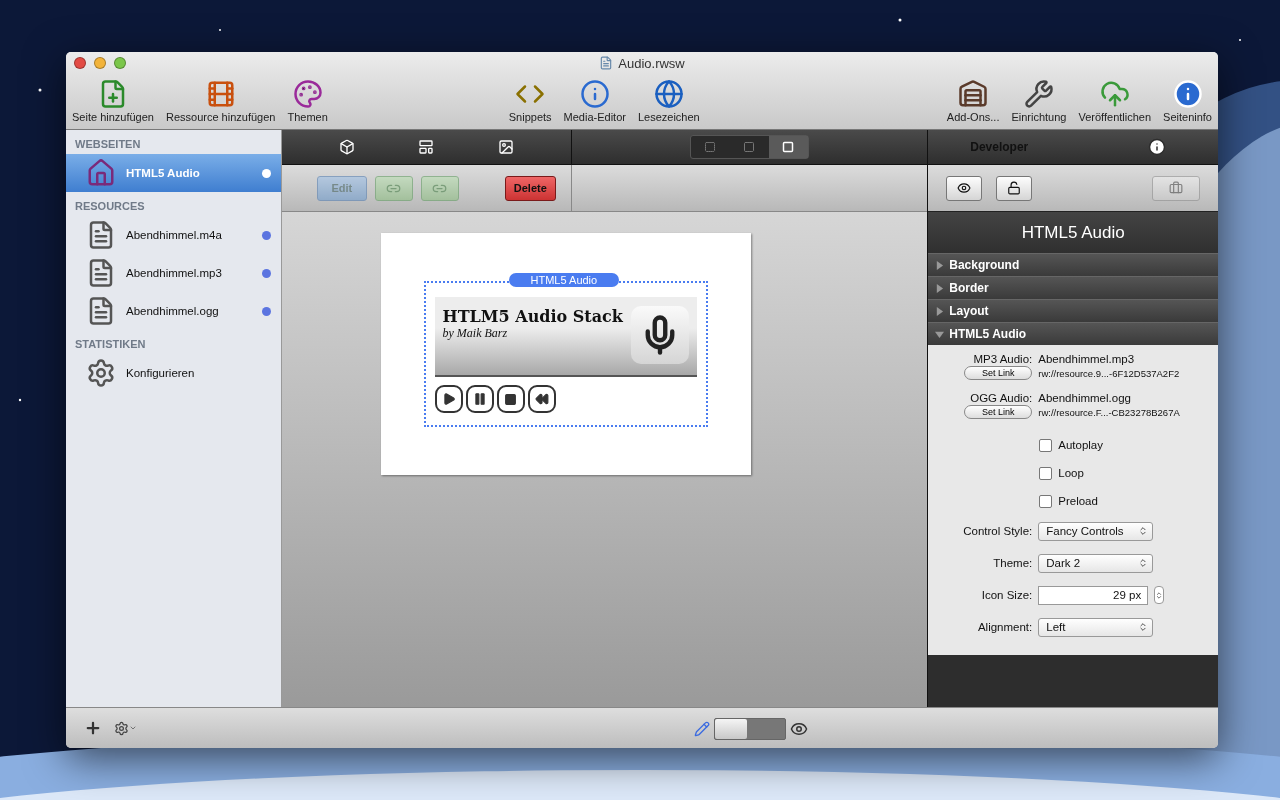  What do you see at coordinates (1073, 264) in the screenshot?
I see `section-header: Background` at bounding box center [1073, 264].